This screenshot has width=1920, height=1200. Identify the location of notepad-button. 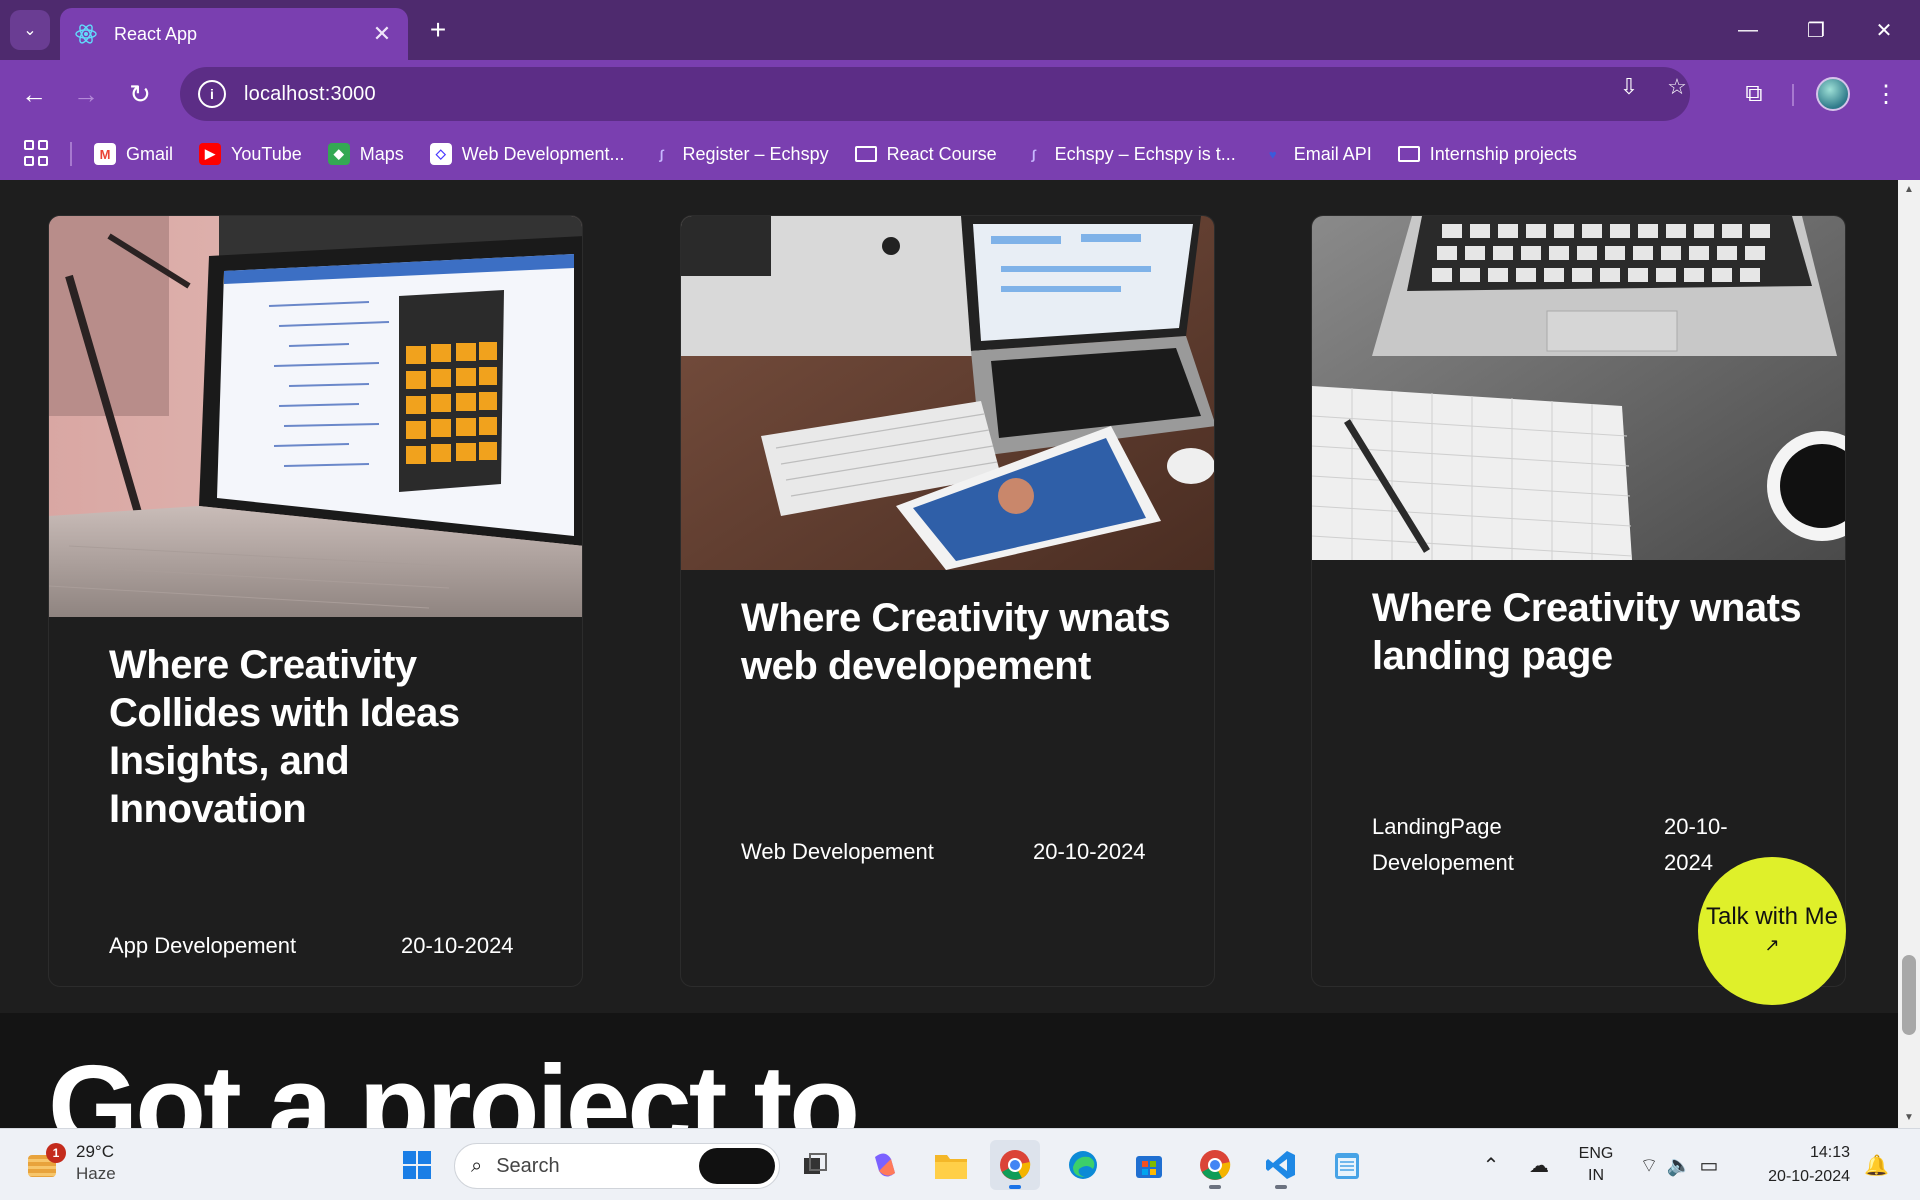
(1347, 1165).